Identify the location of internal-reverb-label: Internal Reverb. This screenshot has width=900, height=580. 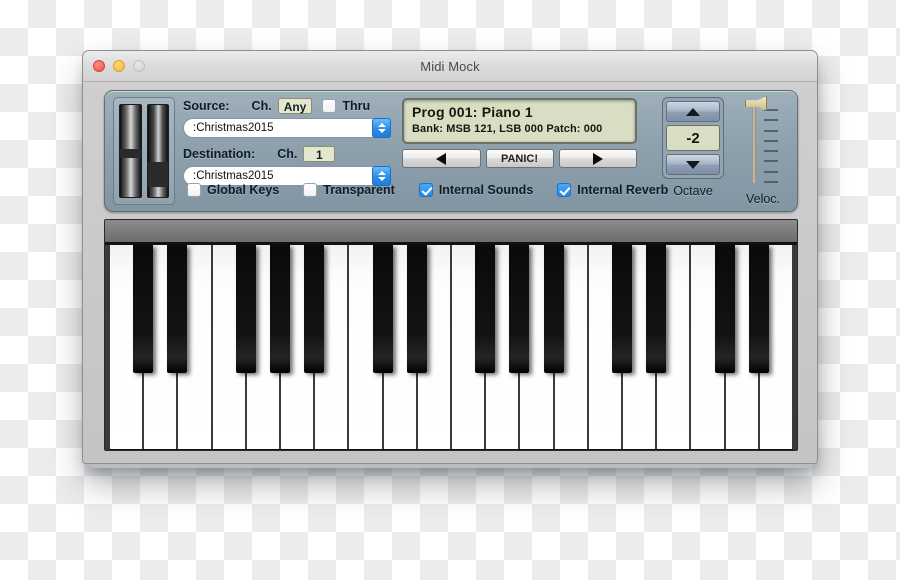
(623, 190).